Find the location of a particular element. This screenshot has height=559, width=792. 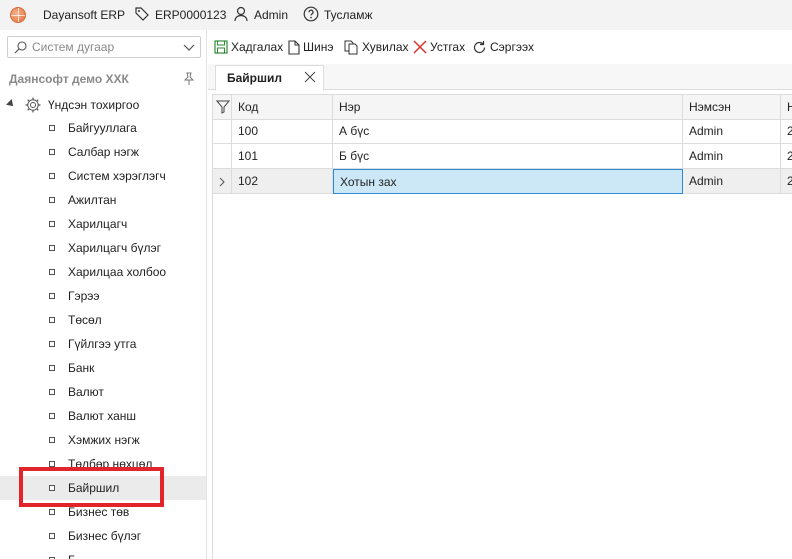

tree-item: Валют ханш is located at coordinates (103, 416).